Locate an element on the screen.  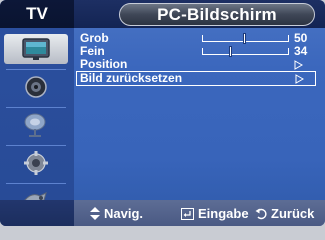
picture-menu-icon is located at coordinates (36, 49).